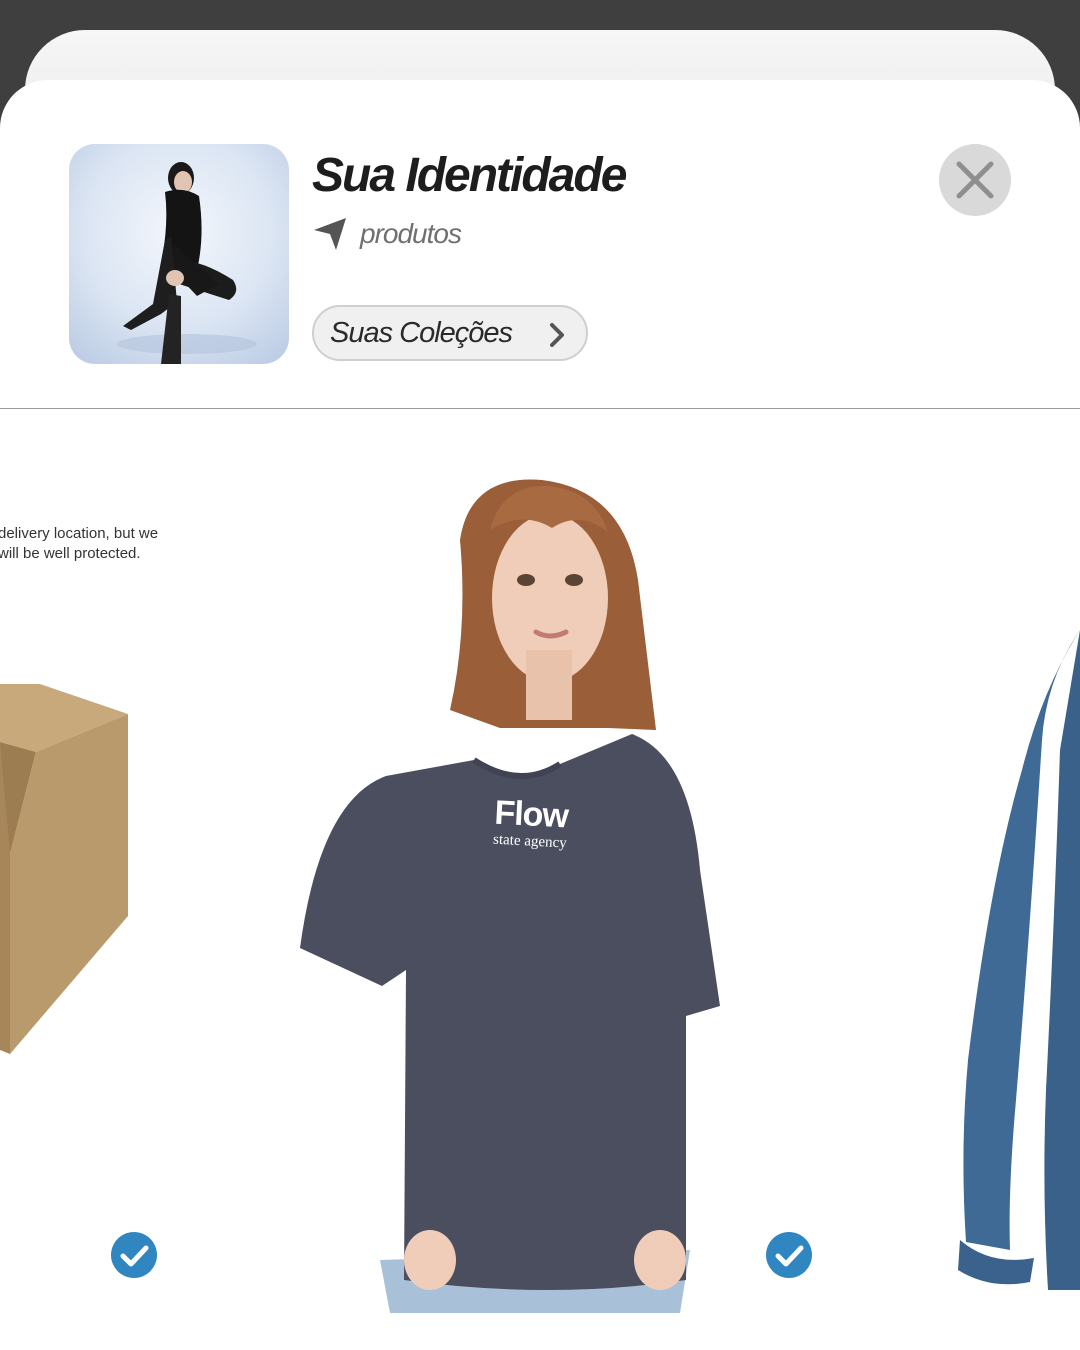 This screenshot has width=1080, height=1350. Describe the element at coordinates (531, 814) in the screenshot. I see `tshirt-logo-main: Flow` at that location.